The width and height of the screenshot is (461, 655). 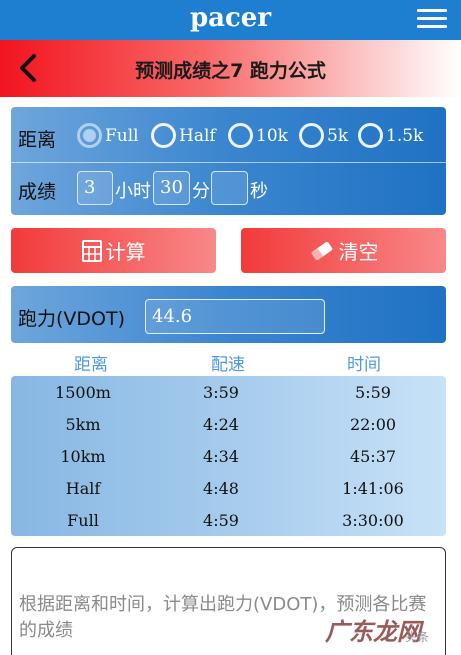 I want to click on calculator-icon, so click(x=91, y=250).